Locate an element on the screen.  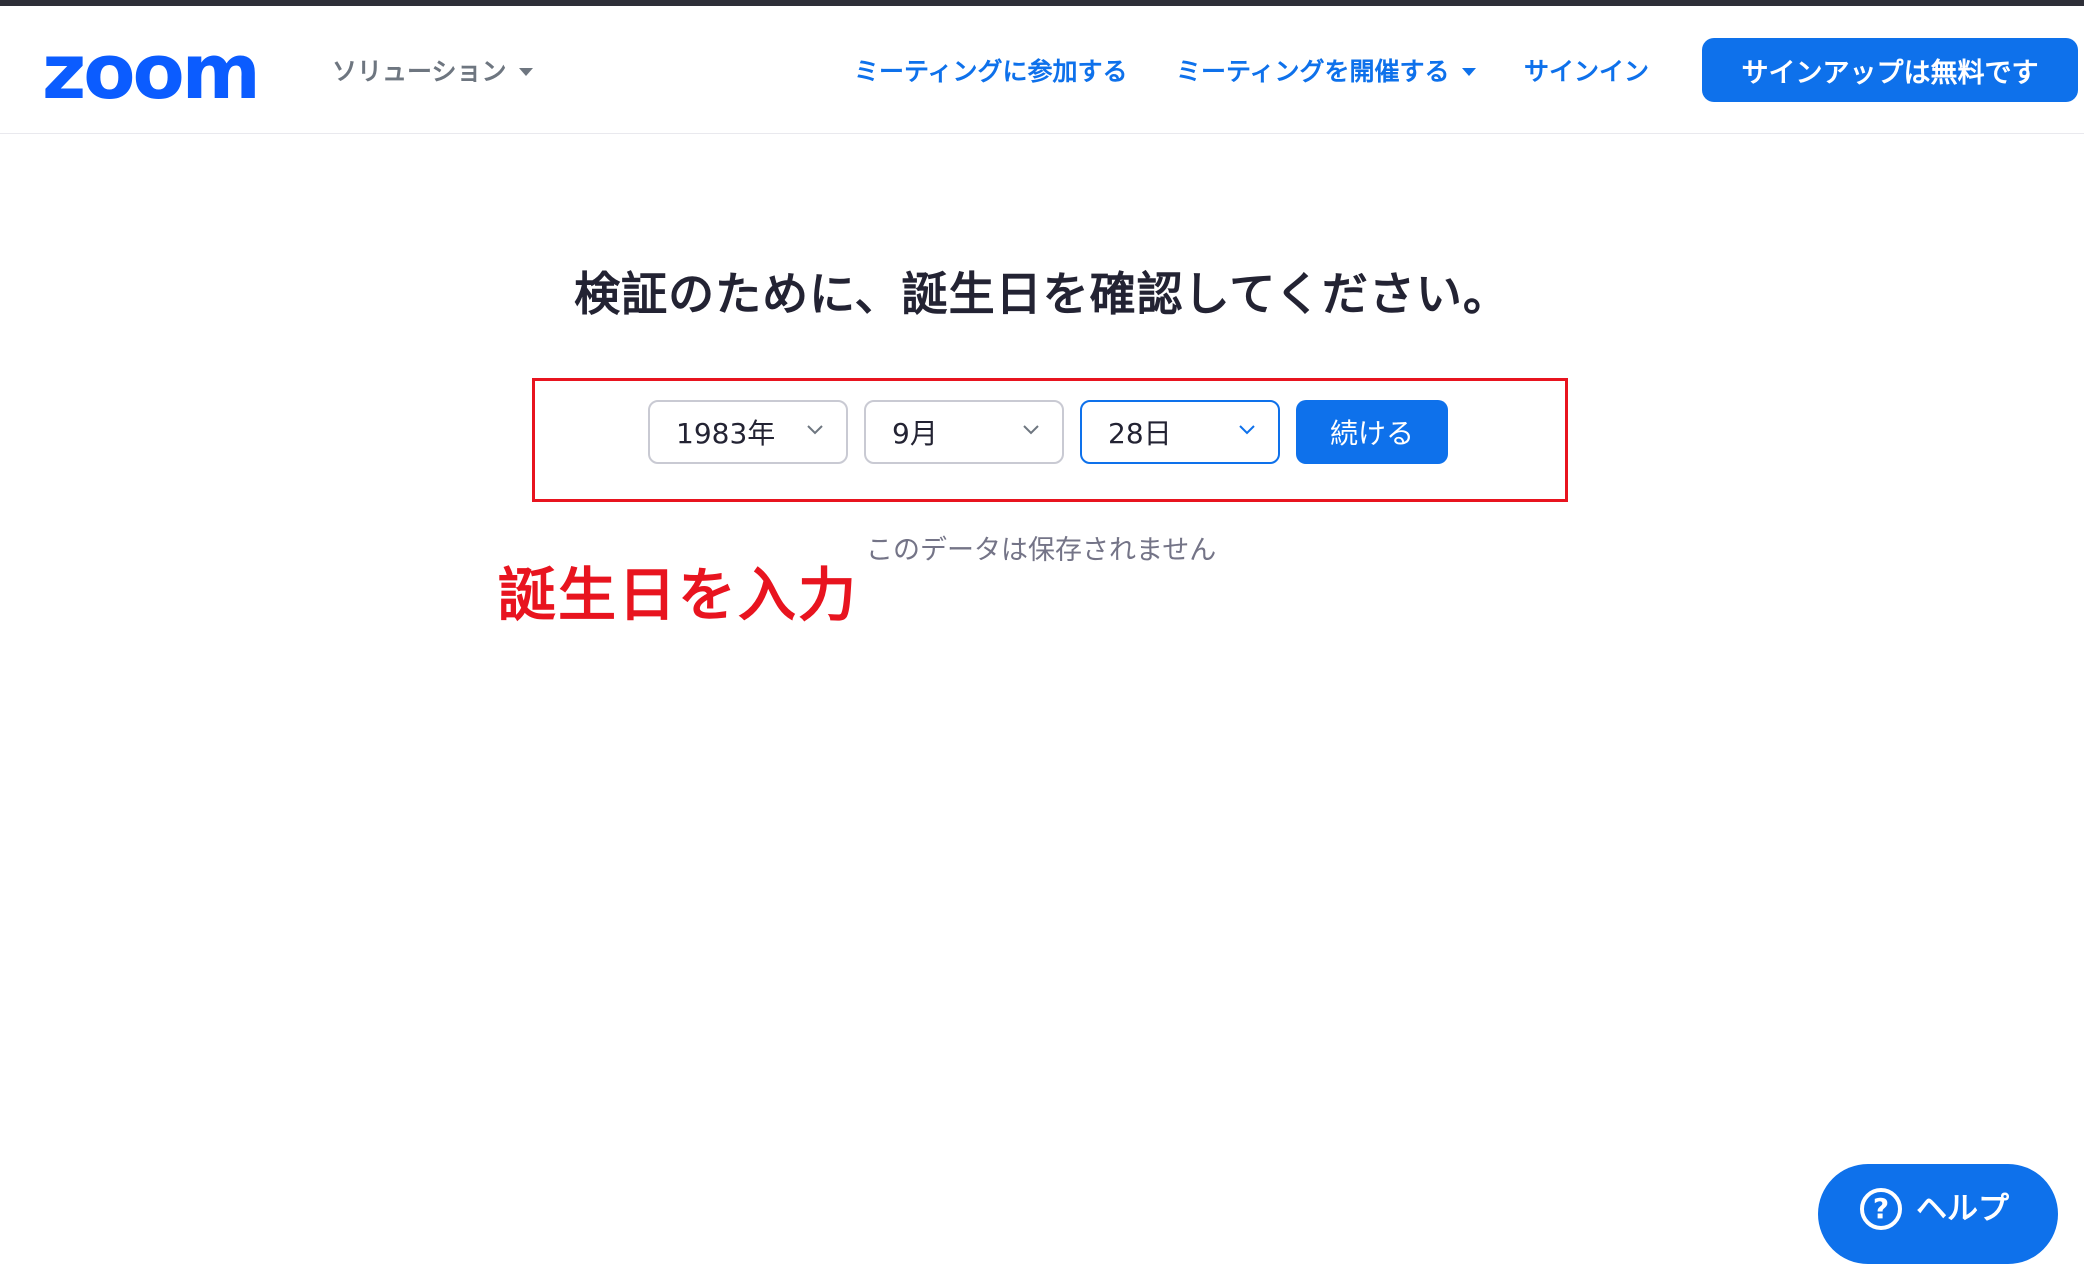
year-select: 1983年 is located at coordinates (748, 432).